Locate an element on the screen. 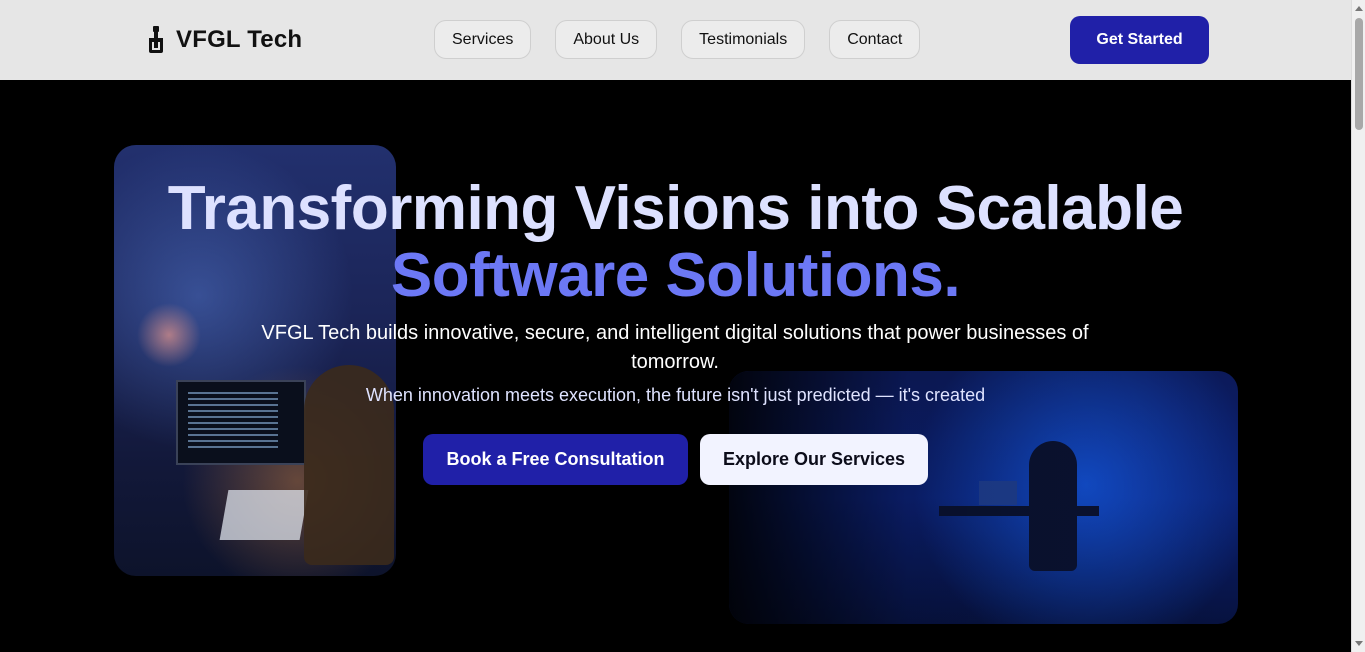 This screenshot has width=1365, height=652. nav-contact: Contact is located at coordinates (875, 39).